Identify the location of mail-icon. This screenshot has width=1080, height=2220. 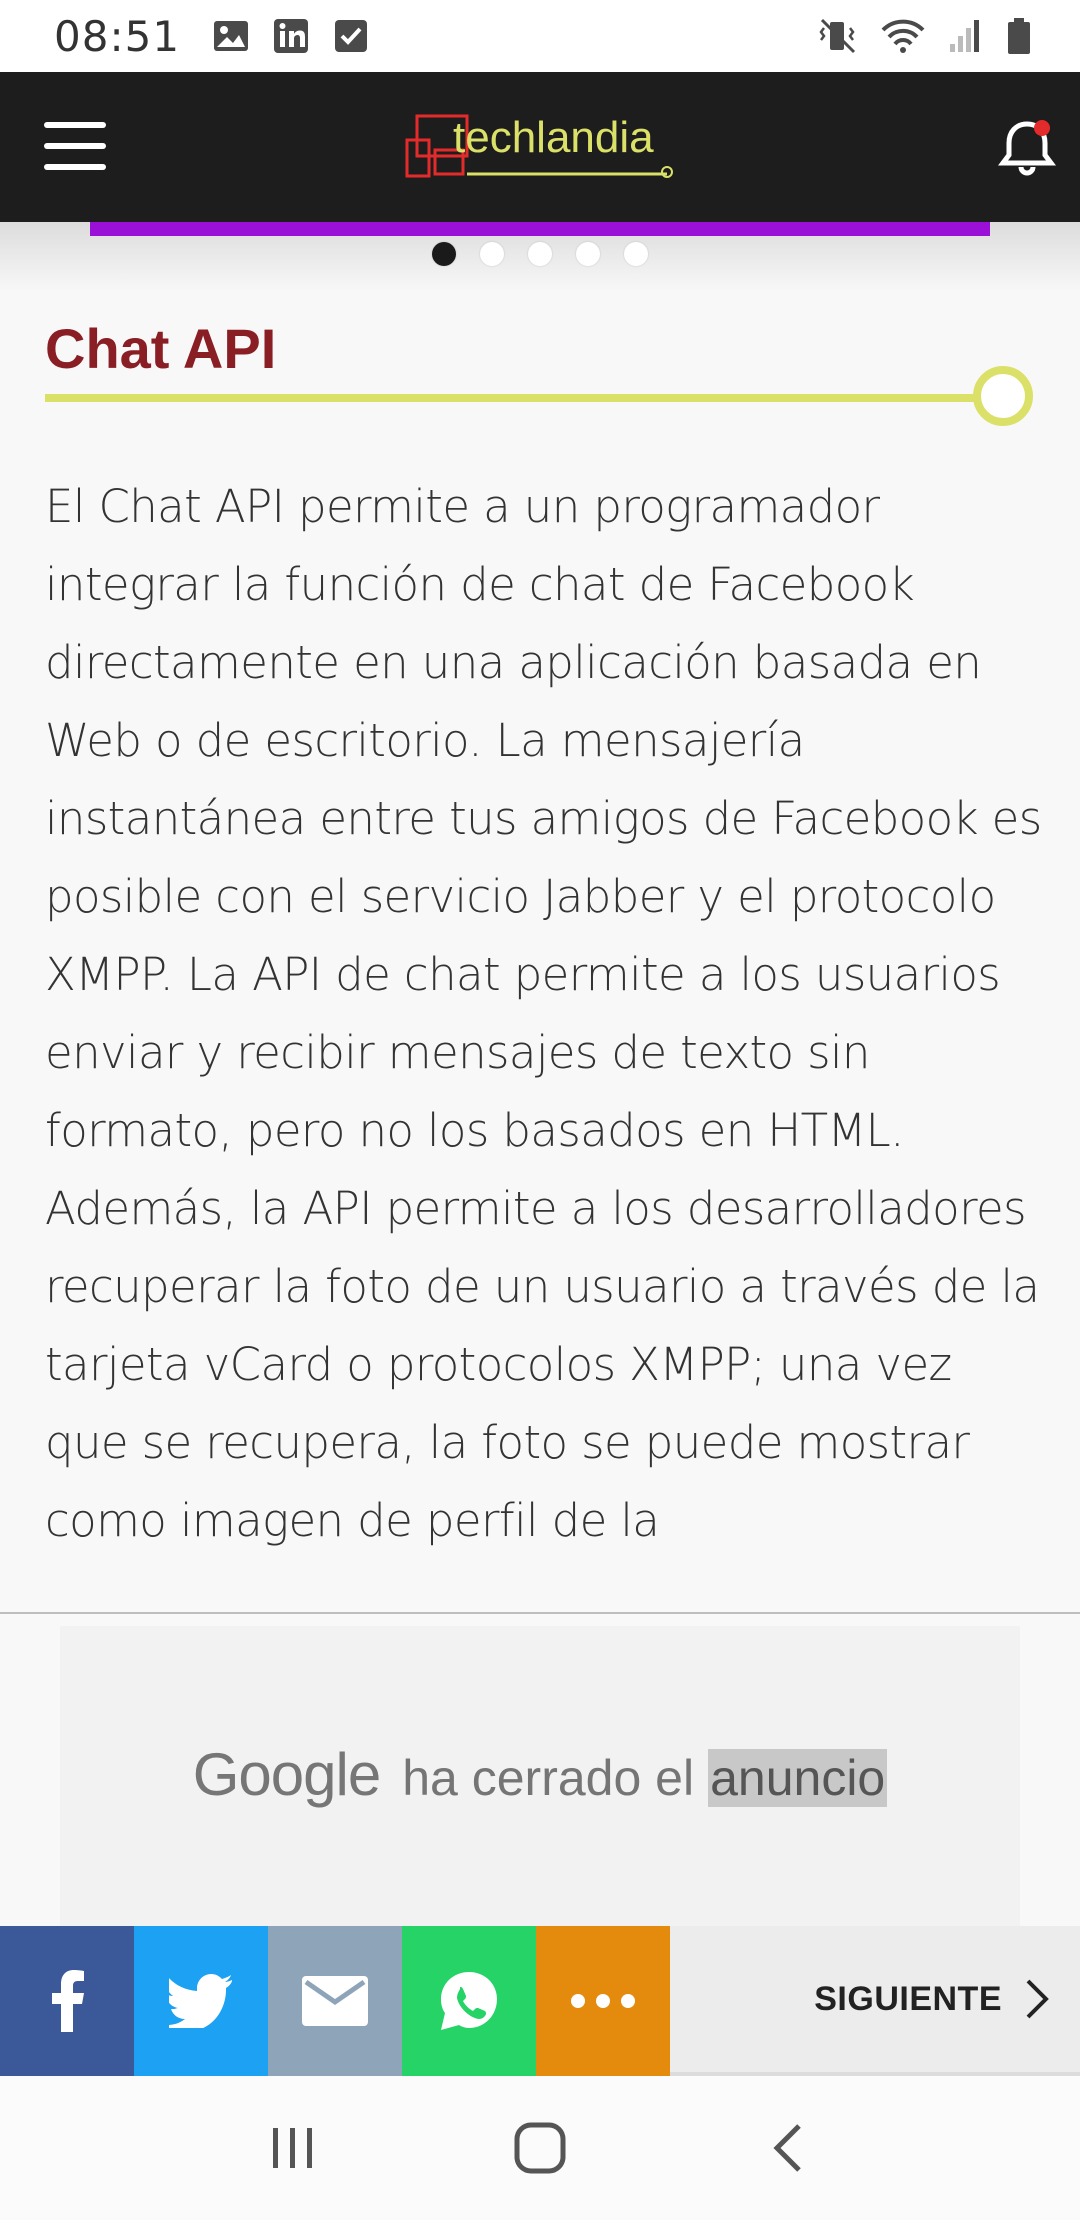
(335, 2001).